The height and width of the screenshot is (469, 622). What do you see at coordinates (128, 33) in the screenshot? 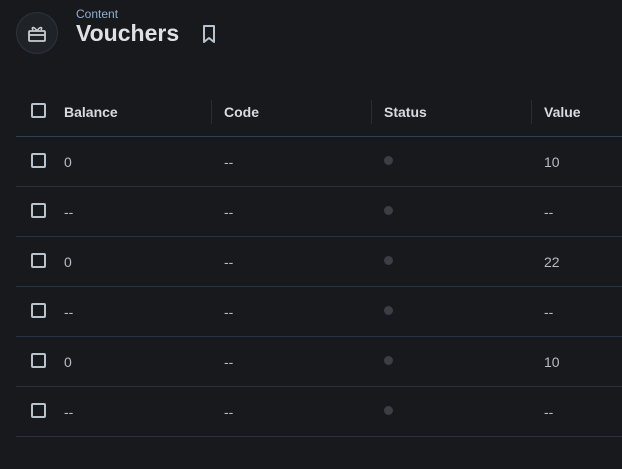
I see `page-title: Vouchers` at bounding box center [128, 33].